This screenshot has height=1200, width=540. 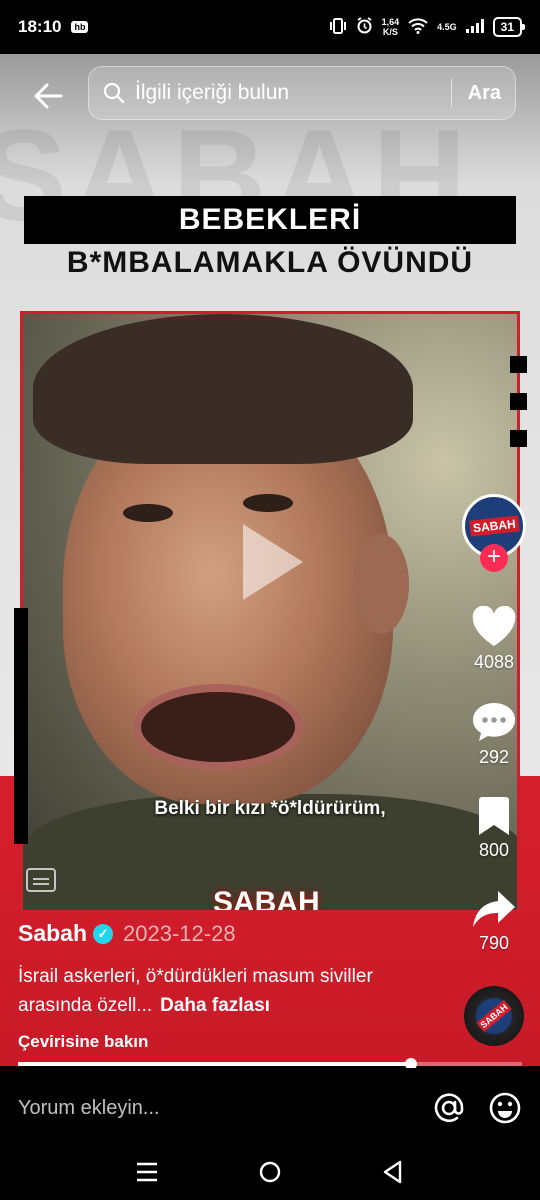 I want to click on video-progress-fill, so click(x=215, y=1064).